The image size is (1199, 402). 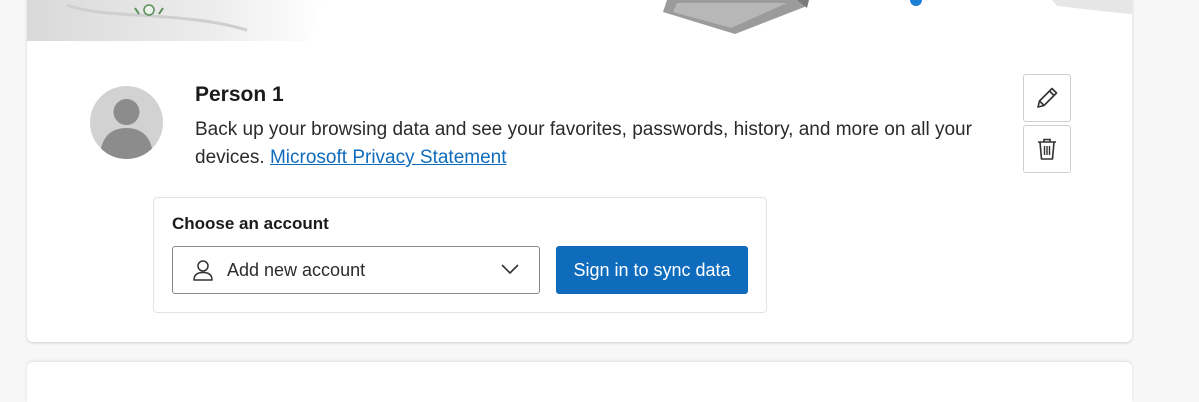 I want to click on privacy-statement-link: Microsoft Privacy Statement, so click(x=388, y=157).